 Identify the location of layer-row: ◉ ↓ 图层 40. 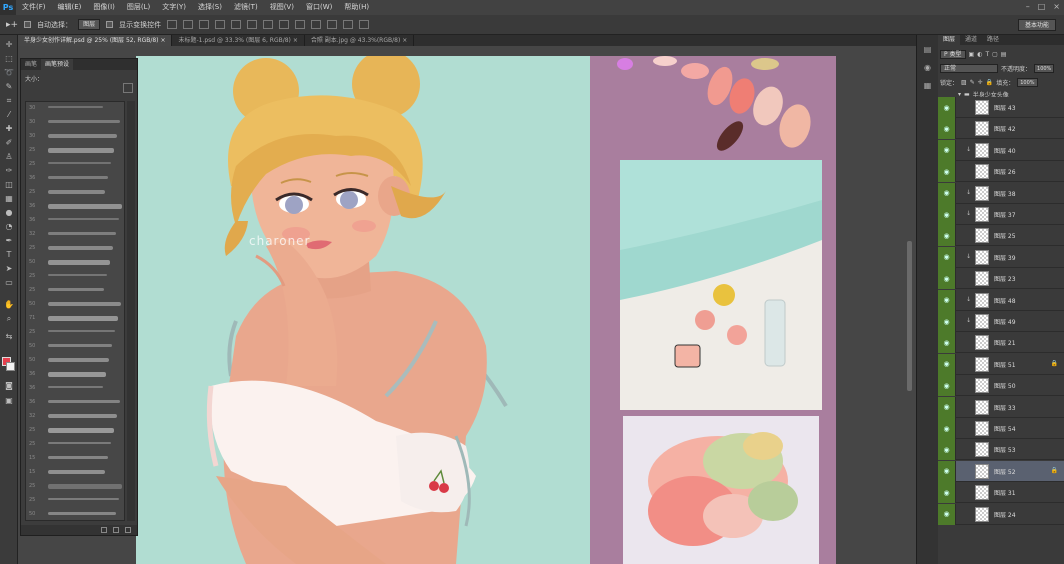
(1001, 150).